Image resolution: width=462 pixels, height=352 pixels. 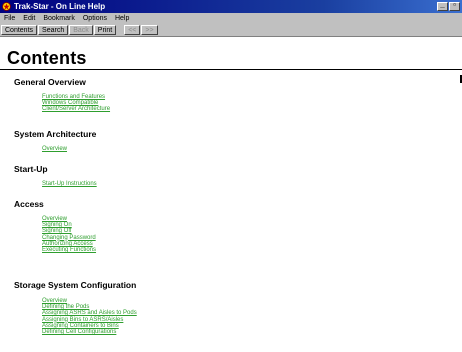 I want to click on link-executing-functions: Executing Functions, so click(x=69, y=250).